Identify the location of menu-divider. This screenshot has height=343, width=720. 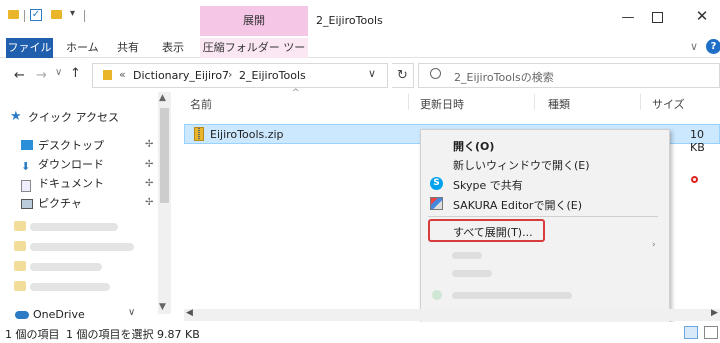
(543, 216).